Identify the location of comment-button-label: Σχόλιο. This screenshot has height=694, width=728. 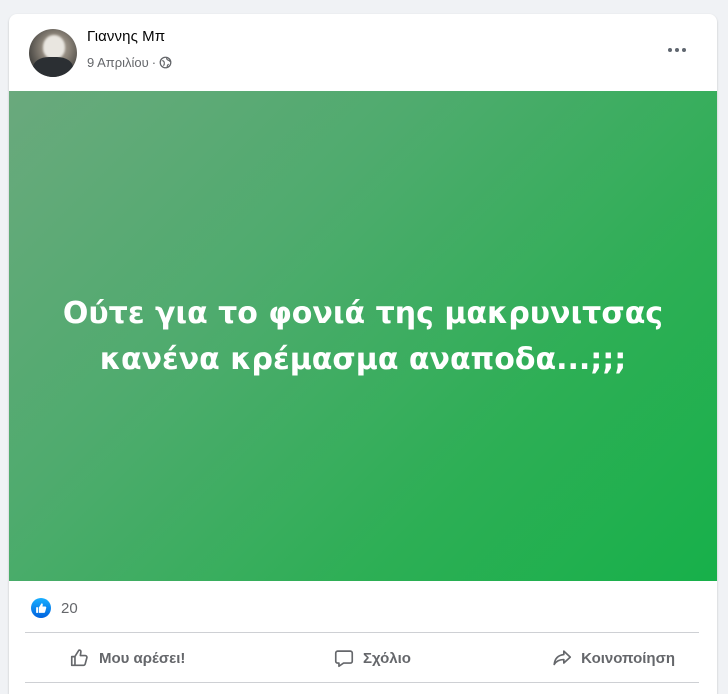
(387, 658).